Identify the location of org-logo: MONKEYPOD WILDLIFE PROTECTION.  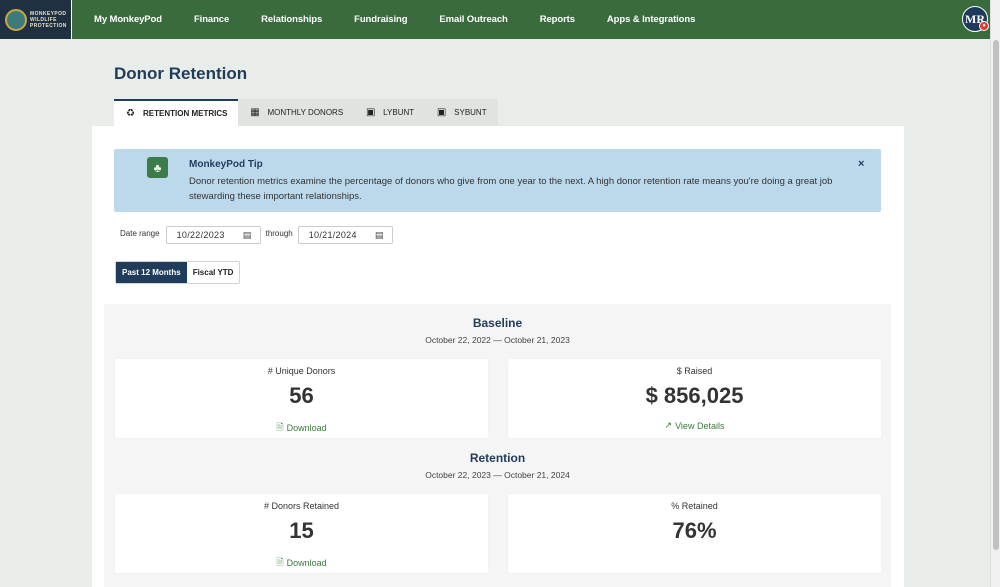
(36, 19).